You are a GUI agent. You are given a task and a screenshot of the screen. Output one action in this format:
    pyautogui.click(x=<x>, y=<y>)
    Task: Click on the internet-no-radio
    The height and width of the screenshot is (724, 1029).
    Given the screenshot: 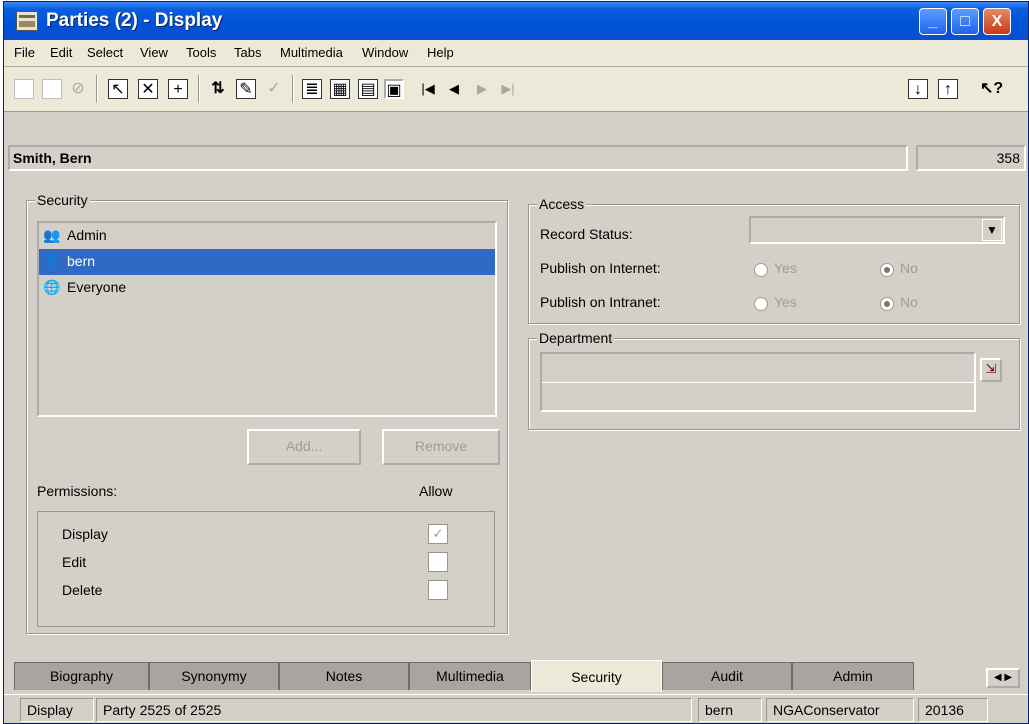 What is the action you would take?
    pyautogui.click(x=887, y=270)
    